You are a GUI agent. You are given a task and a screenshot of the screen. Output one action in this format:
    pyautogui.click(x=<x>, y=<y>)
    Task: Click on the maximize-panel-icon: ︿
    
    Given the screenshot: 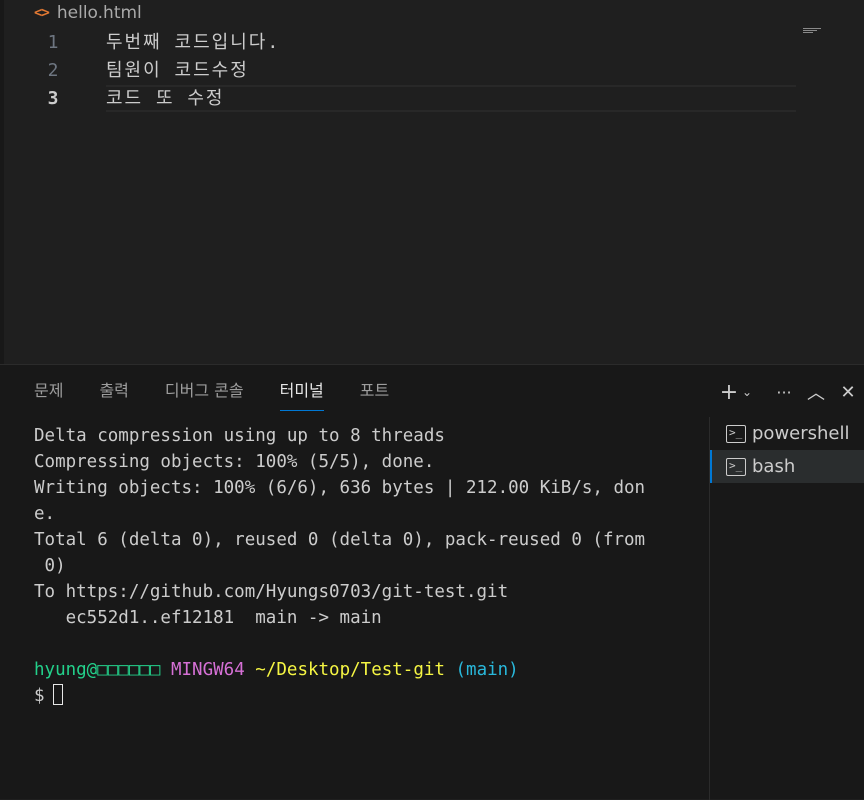 What is the action you would take?
    pyautogui.click(x=816, y=392)
    